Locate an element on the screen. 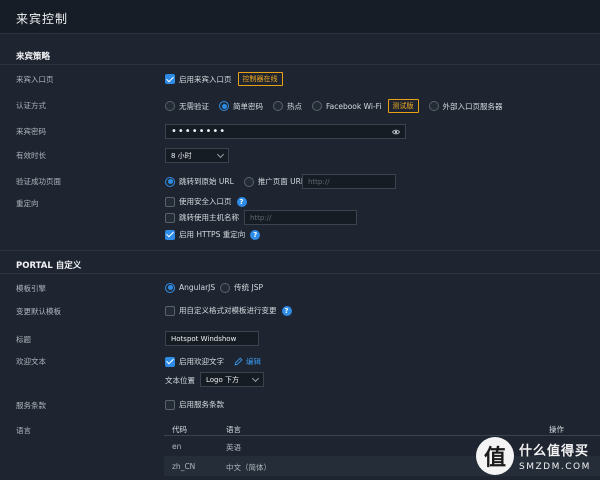 The width and height of the screenshot is (600, 480). top-bar: 来宾控制 is located at coordinates (300, 17).